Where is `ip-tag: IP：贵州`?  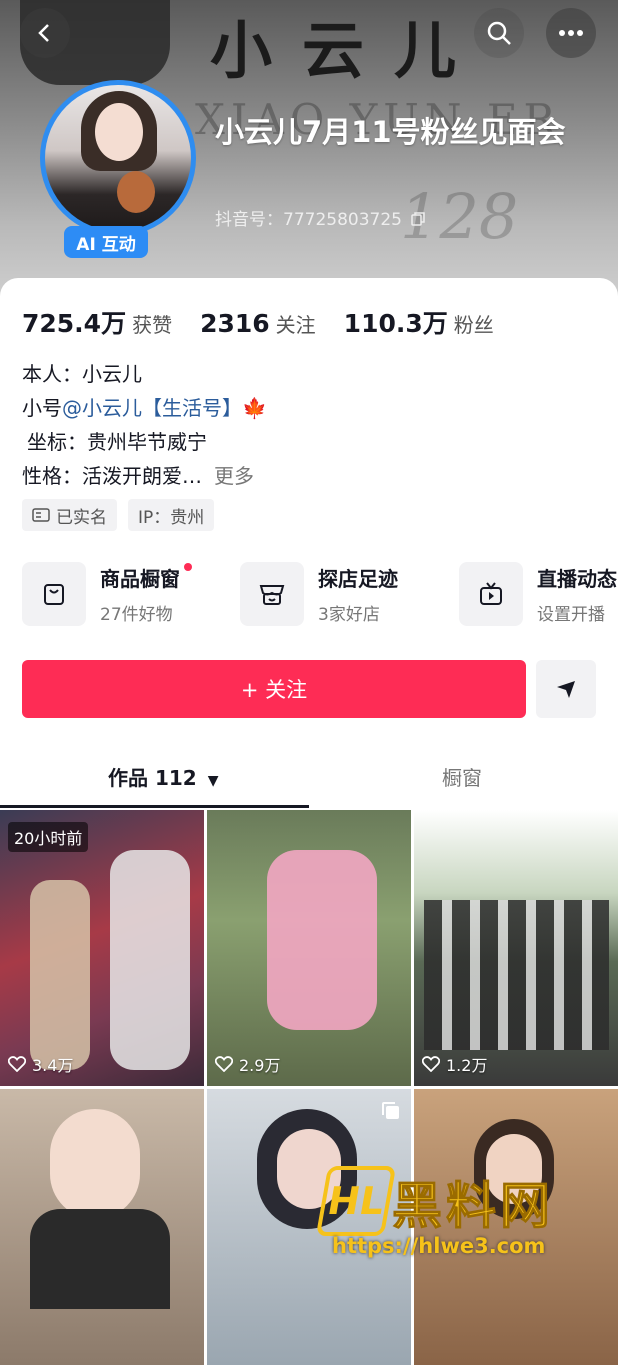
ip-tag: IP：贵州 is located at coordinates (171, 515).